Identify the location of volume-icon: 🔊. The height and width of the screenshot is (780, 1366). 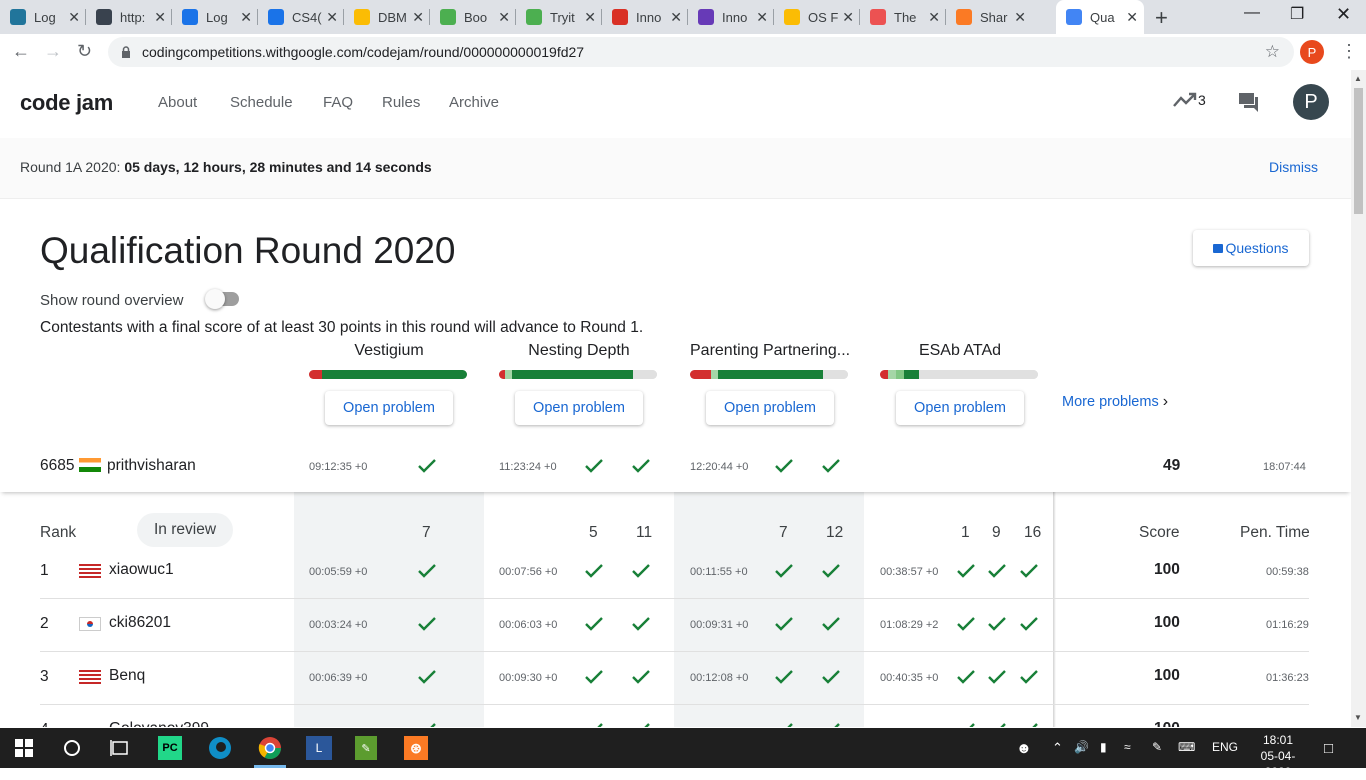
(1081, 747).